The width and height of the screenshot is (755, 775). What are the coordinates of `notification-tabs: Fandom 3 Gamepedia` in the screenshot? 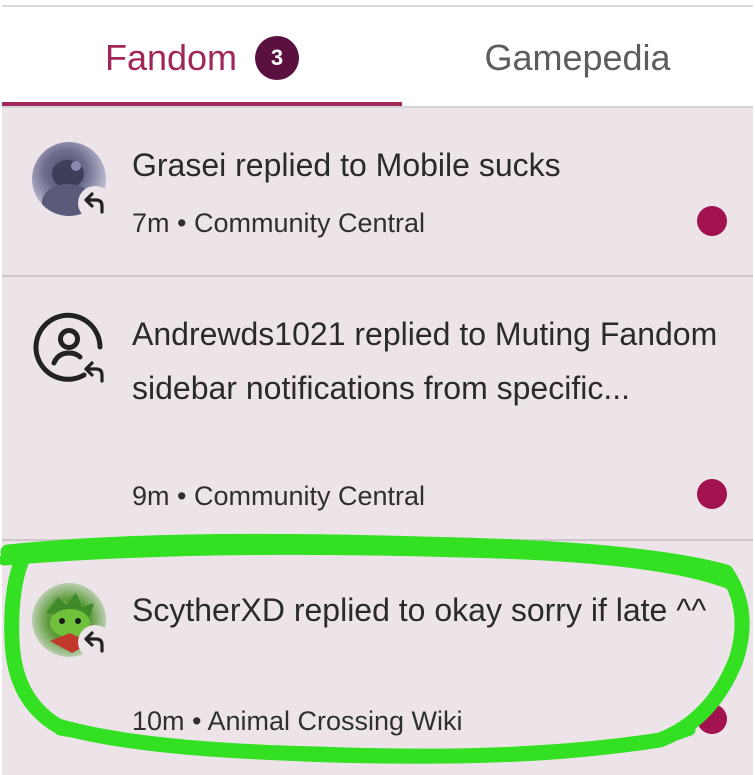 It's located at (377, 58).